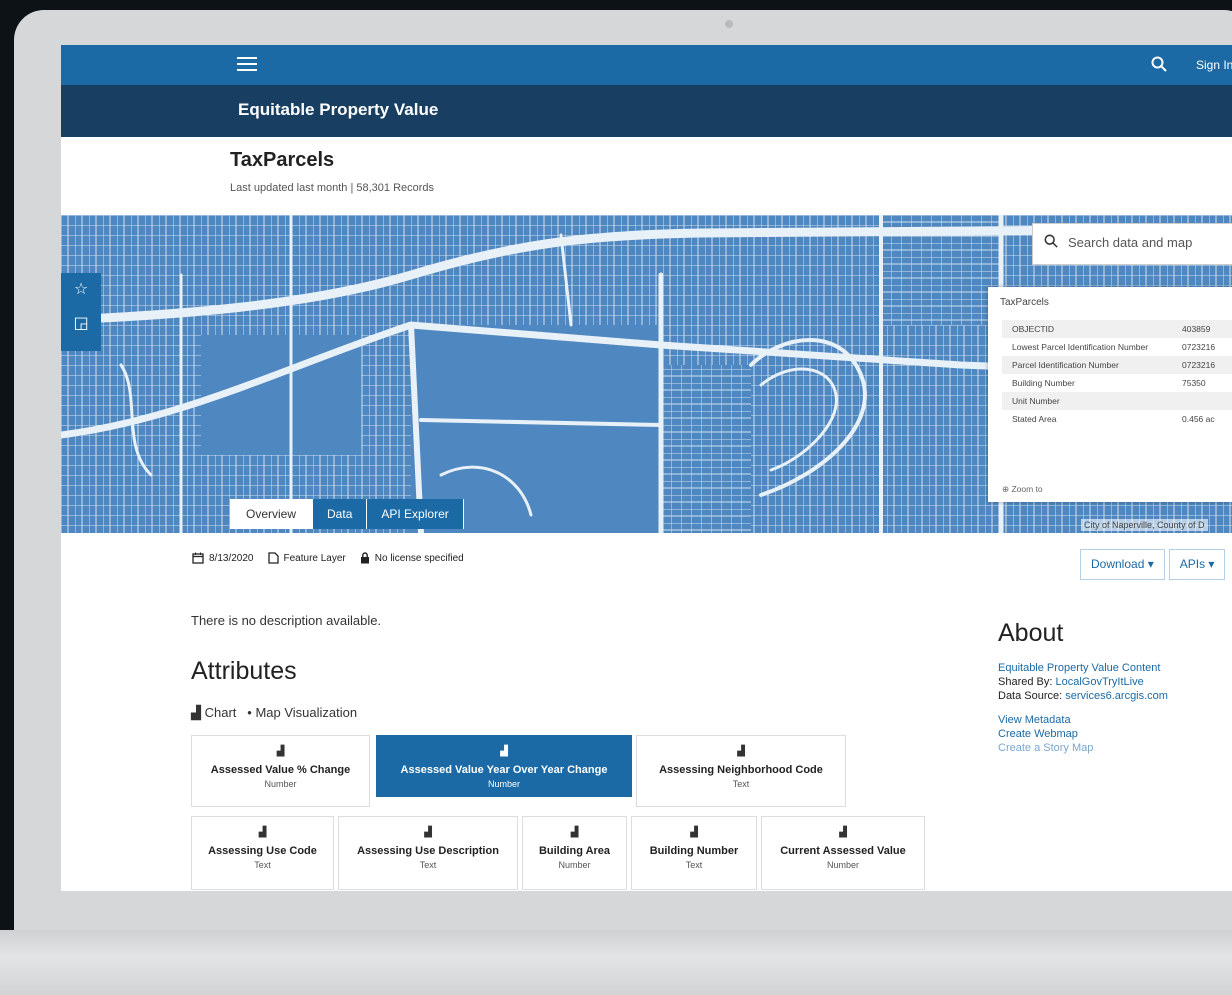 The image size is (1232, 995). Describe the element at coordinates (364, 558) in the screenshot. I see `lock-icon` at that location.